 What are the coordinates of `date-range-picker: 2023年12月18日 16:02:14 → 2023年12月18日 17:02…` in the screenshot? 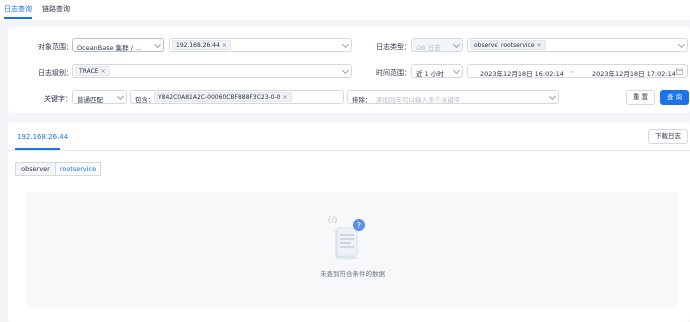 It's located at (577, 71).